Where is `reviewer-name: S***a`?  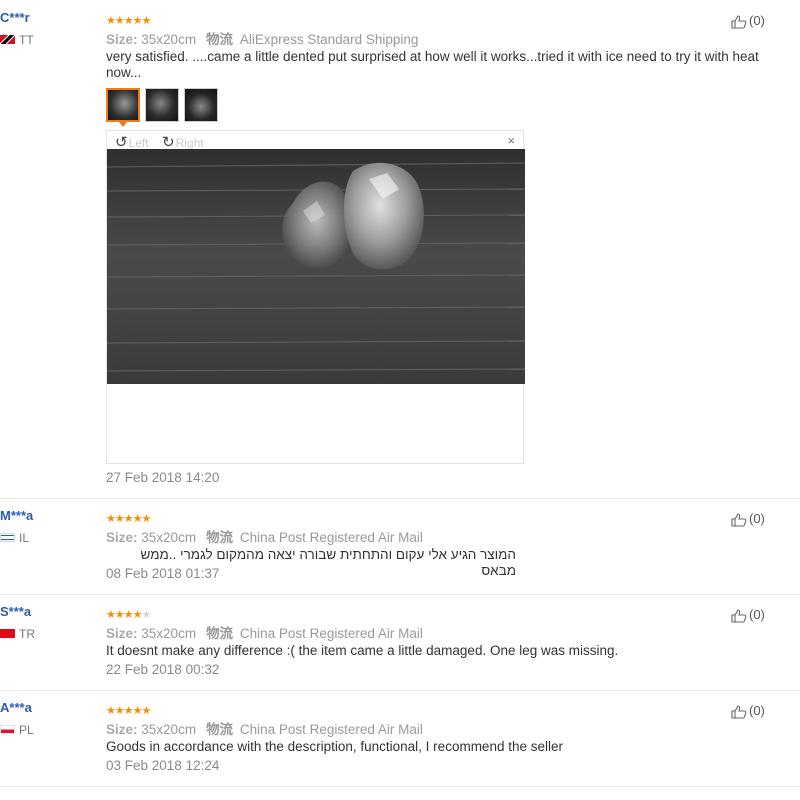
reviewer-name: S***a is located at coordinates (15, 611).